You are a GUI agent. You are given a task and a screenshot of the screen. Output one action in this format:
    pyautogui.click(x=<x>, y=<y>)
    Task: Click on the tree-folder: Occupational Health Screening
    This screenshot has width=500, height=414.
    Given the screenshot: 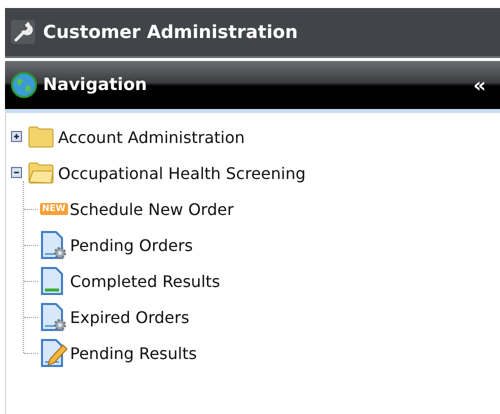 What is the action you would take?
    pyautogui.click(x=182, y=173)
    